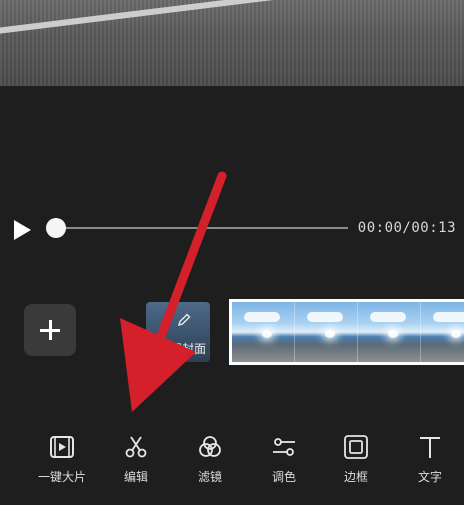 Image resolution: width=464 pixels, height=505 pixels. I want to click on plus-icon-stroke, so click(50, 330).